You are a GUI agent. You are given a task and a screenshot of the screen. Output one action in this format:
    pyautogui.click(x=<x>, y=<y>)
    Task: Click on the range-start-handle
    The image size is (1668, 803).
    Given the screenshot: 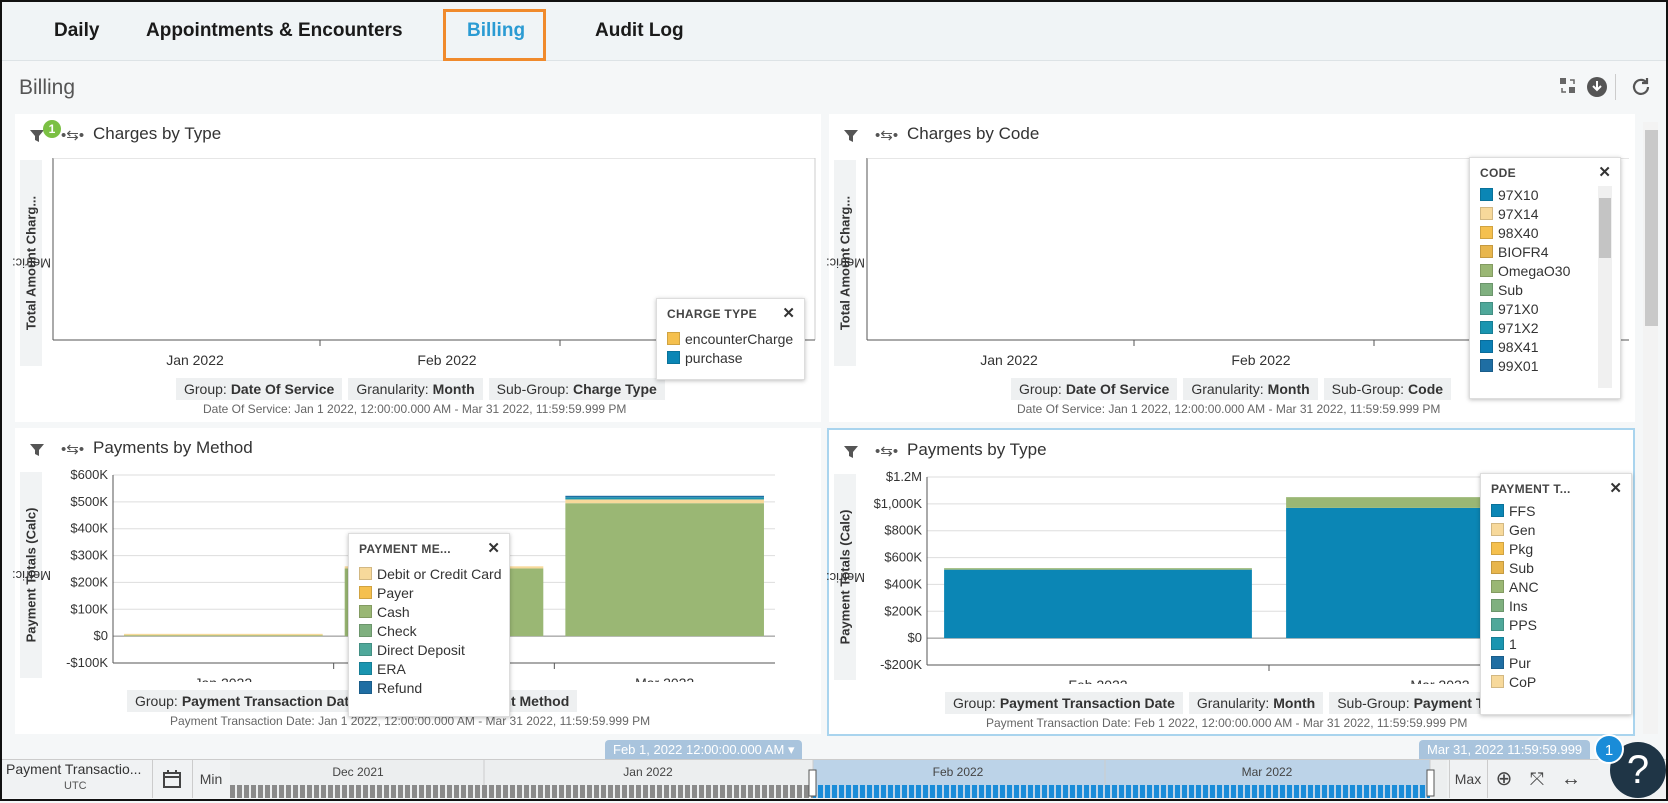 What is the action you would take?
    pyautogui.click(x=812, y=783)
    